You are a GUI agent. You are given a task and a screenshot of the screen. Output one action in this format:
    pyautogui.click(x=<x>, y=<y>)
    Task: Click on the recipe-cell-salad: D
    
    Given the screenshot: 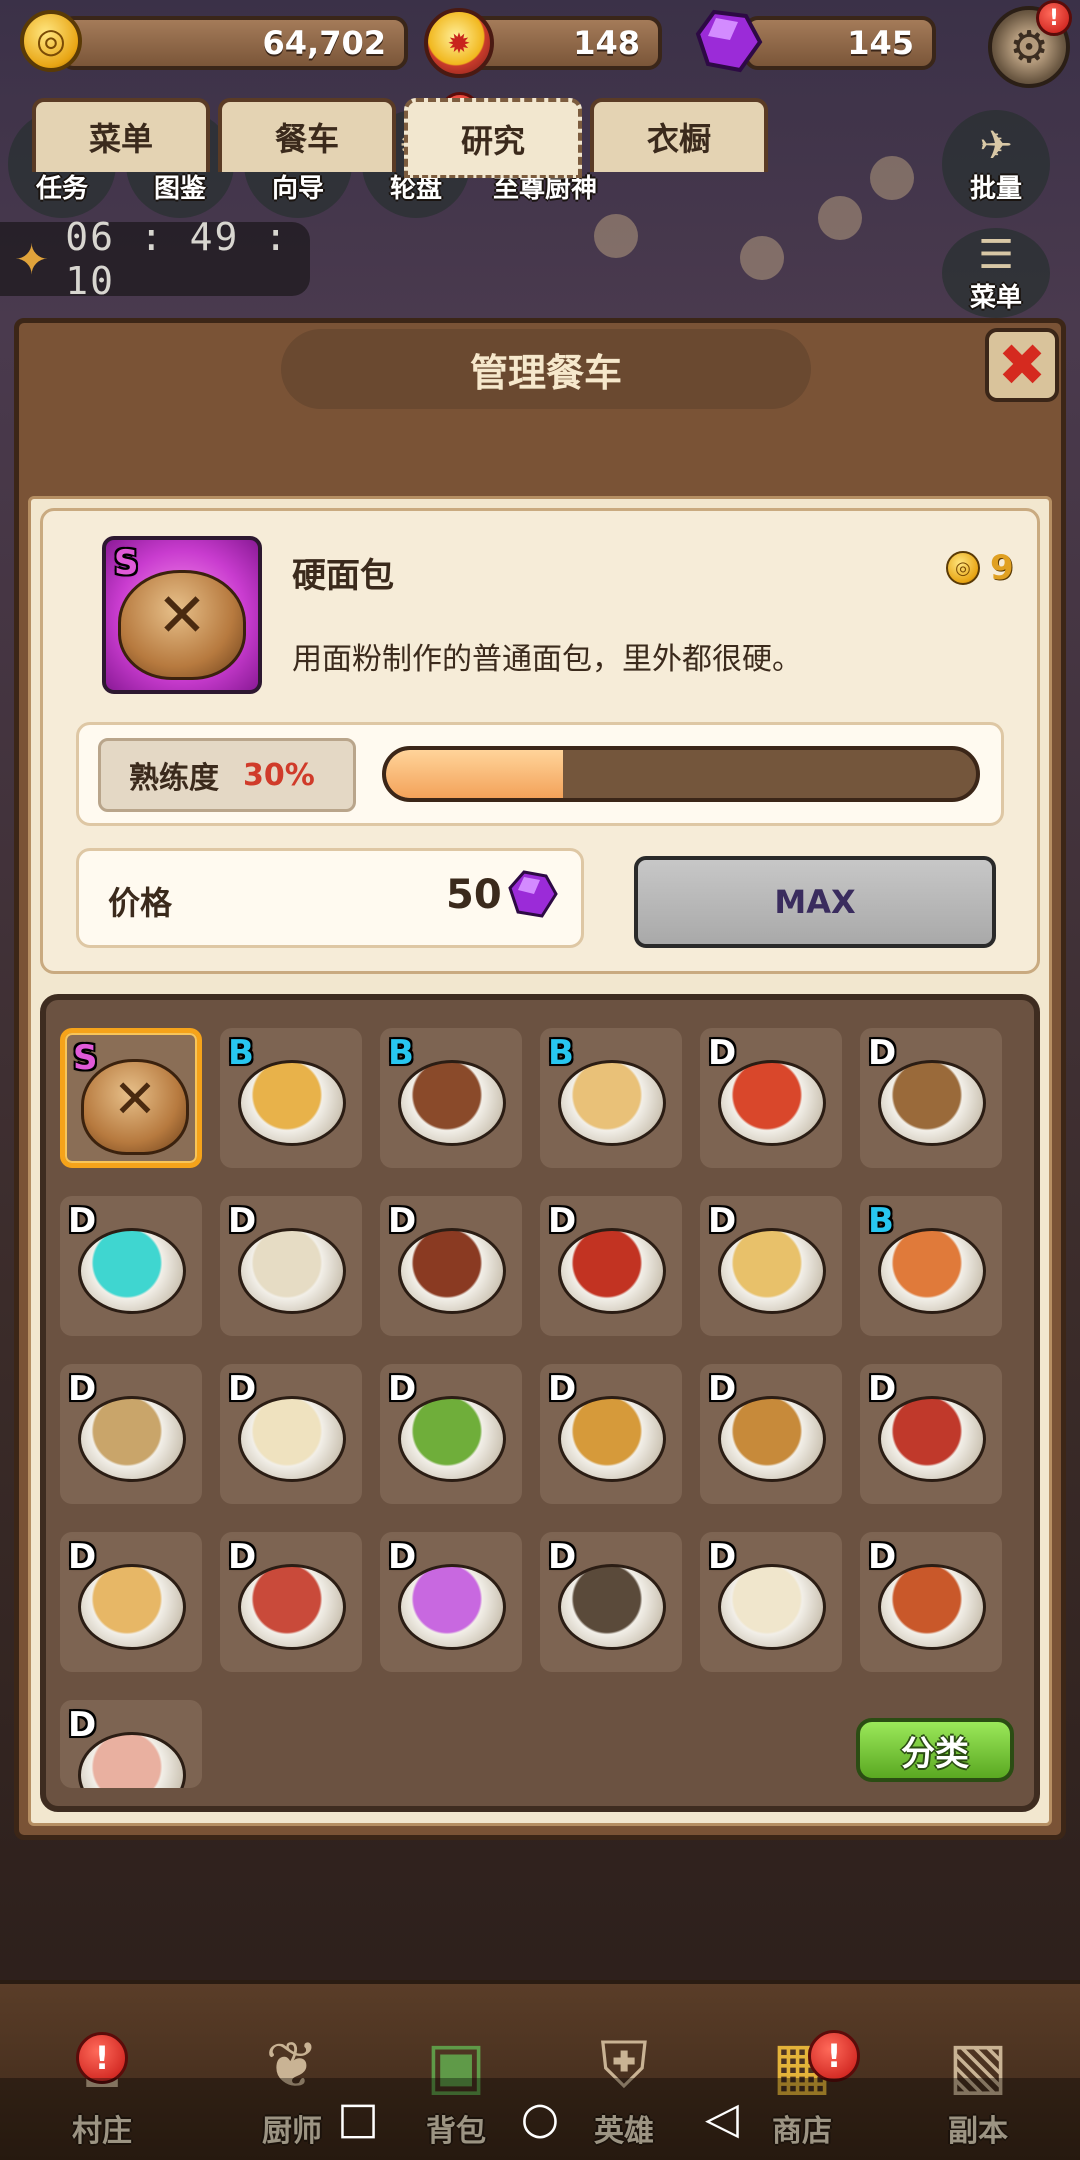 What is the action you would take?
    pyautogui.click(x=451, y=1434)
    